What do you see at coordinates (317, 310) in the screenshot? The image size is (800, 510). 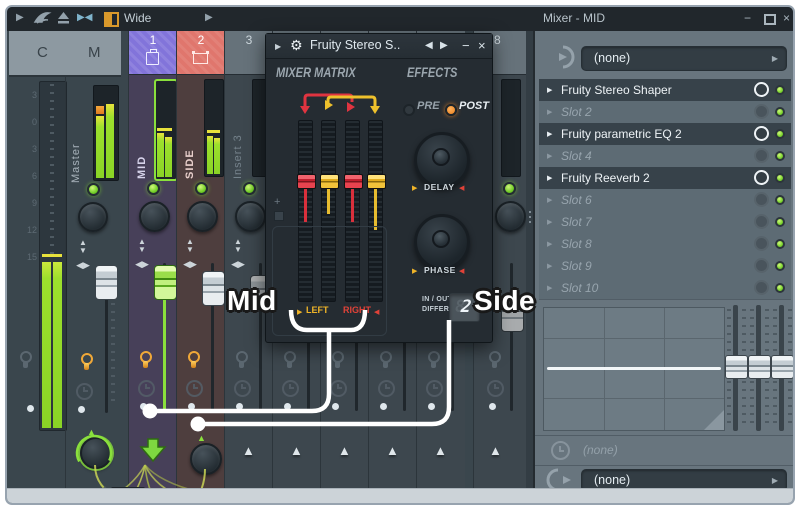 I see `left-label: LEFT` at bounding box center [317, 310].